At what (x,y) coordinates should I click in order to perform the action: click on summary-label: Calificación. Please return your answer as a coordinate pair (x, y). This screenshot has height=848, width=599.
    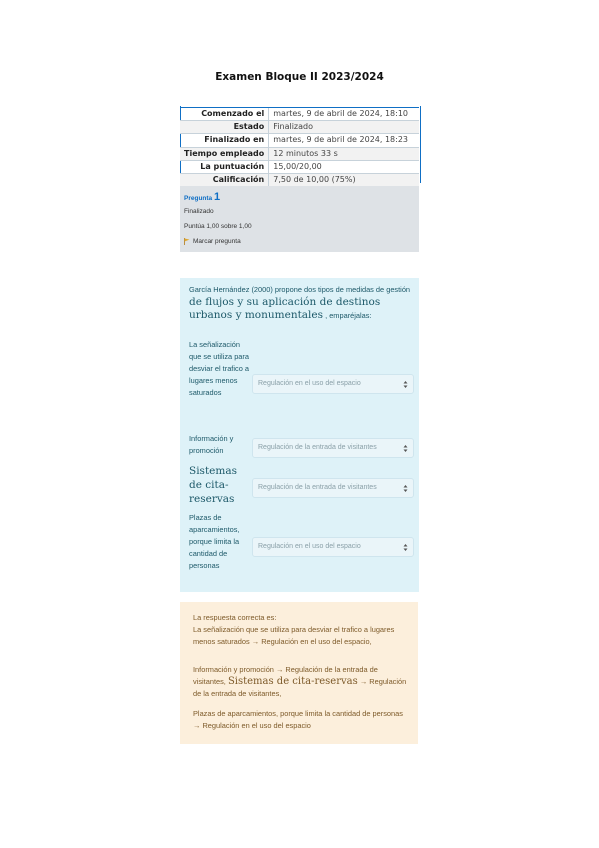
    Looking at the image, I should click on (224, 179).